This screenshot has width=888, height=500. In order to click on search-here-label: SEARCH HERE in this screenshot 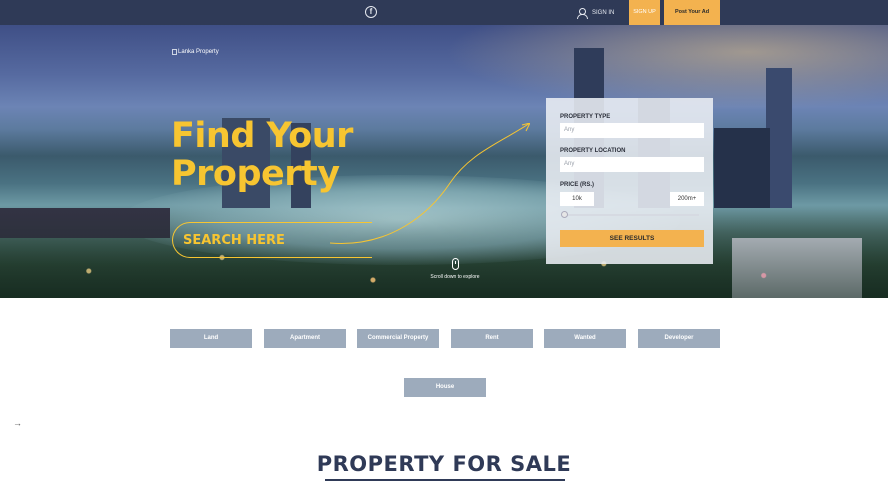, I will do `click(234, 240)`.